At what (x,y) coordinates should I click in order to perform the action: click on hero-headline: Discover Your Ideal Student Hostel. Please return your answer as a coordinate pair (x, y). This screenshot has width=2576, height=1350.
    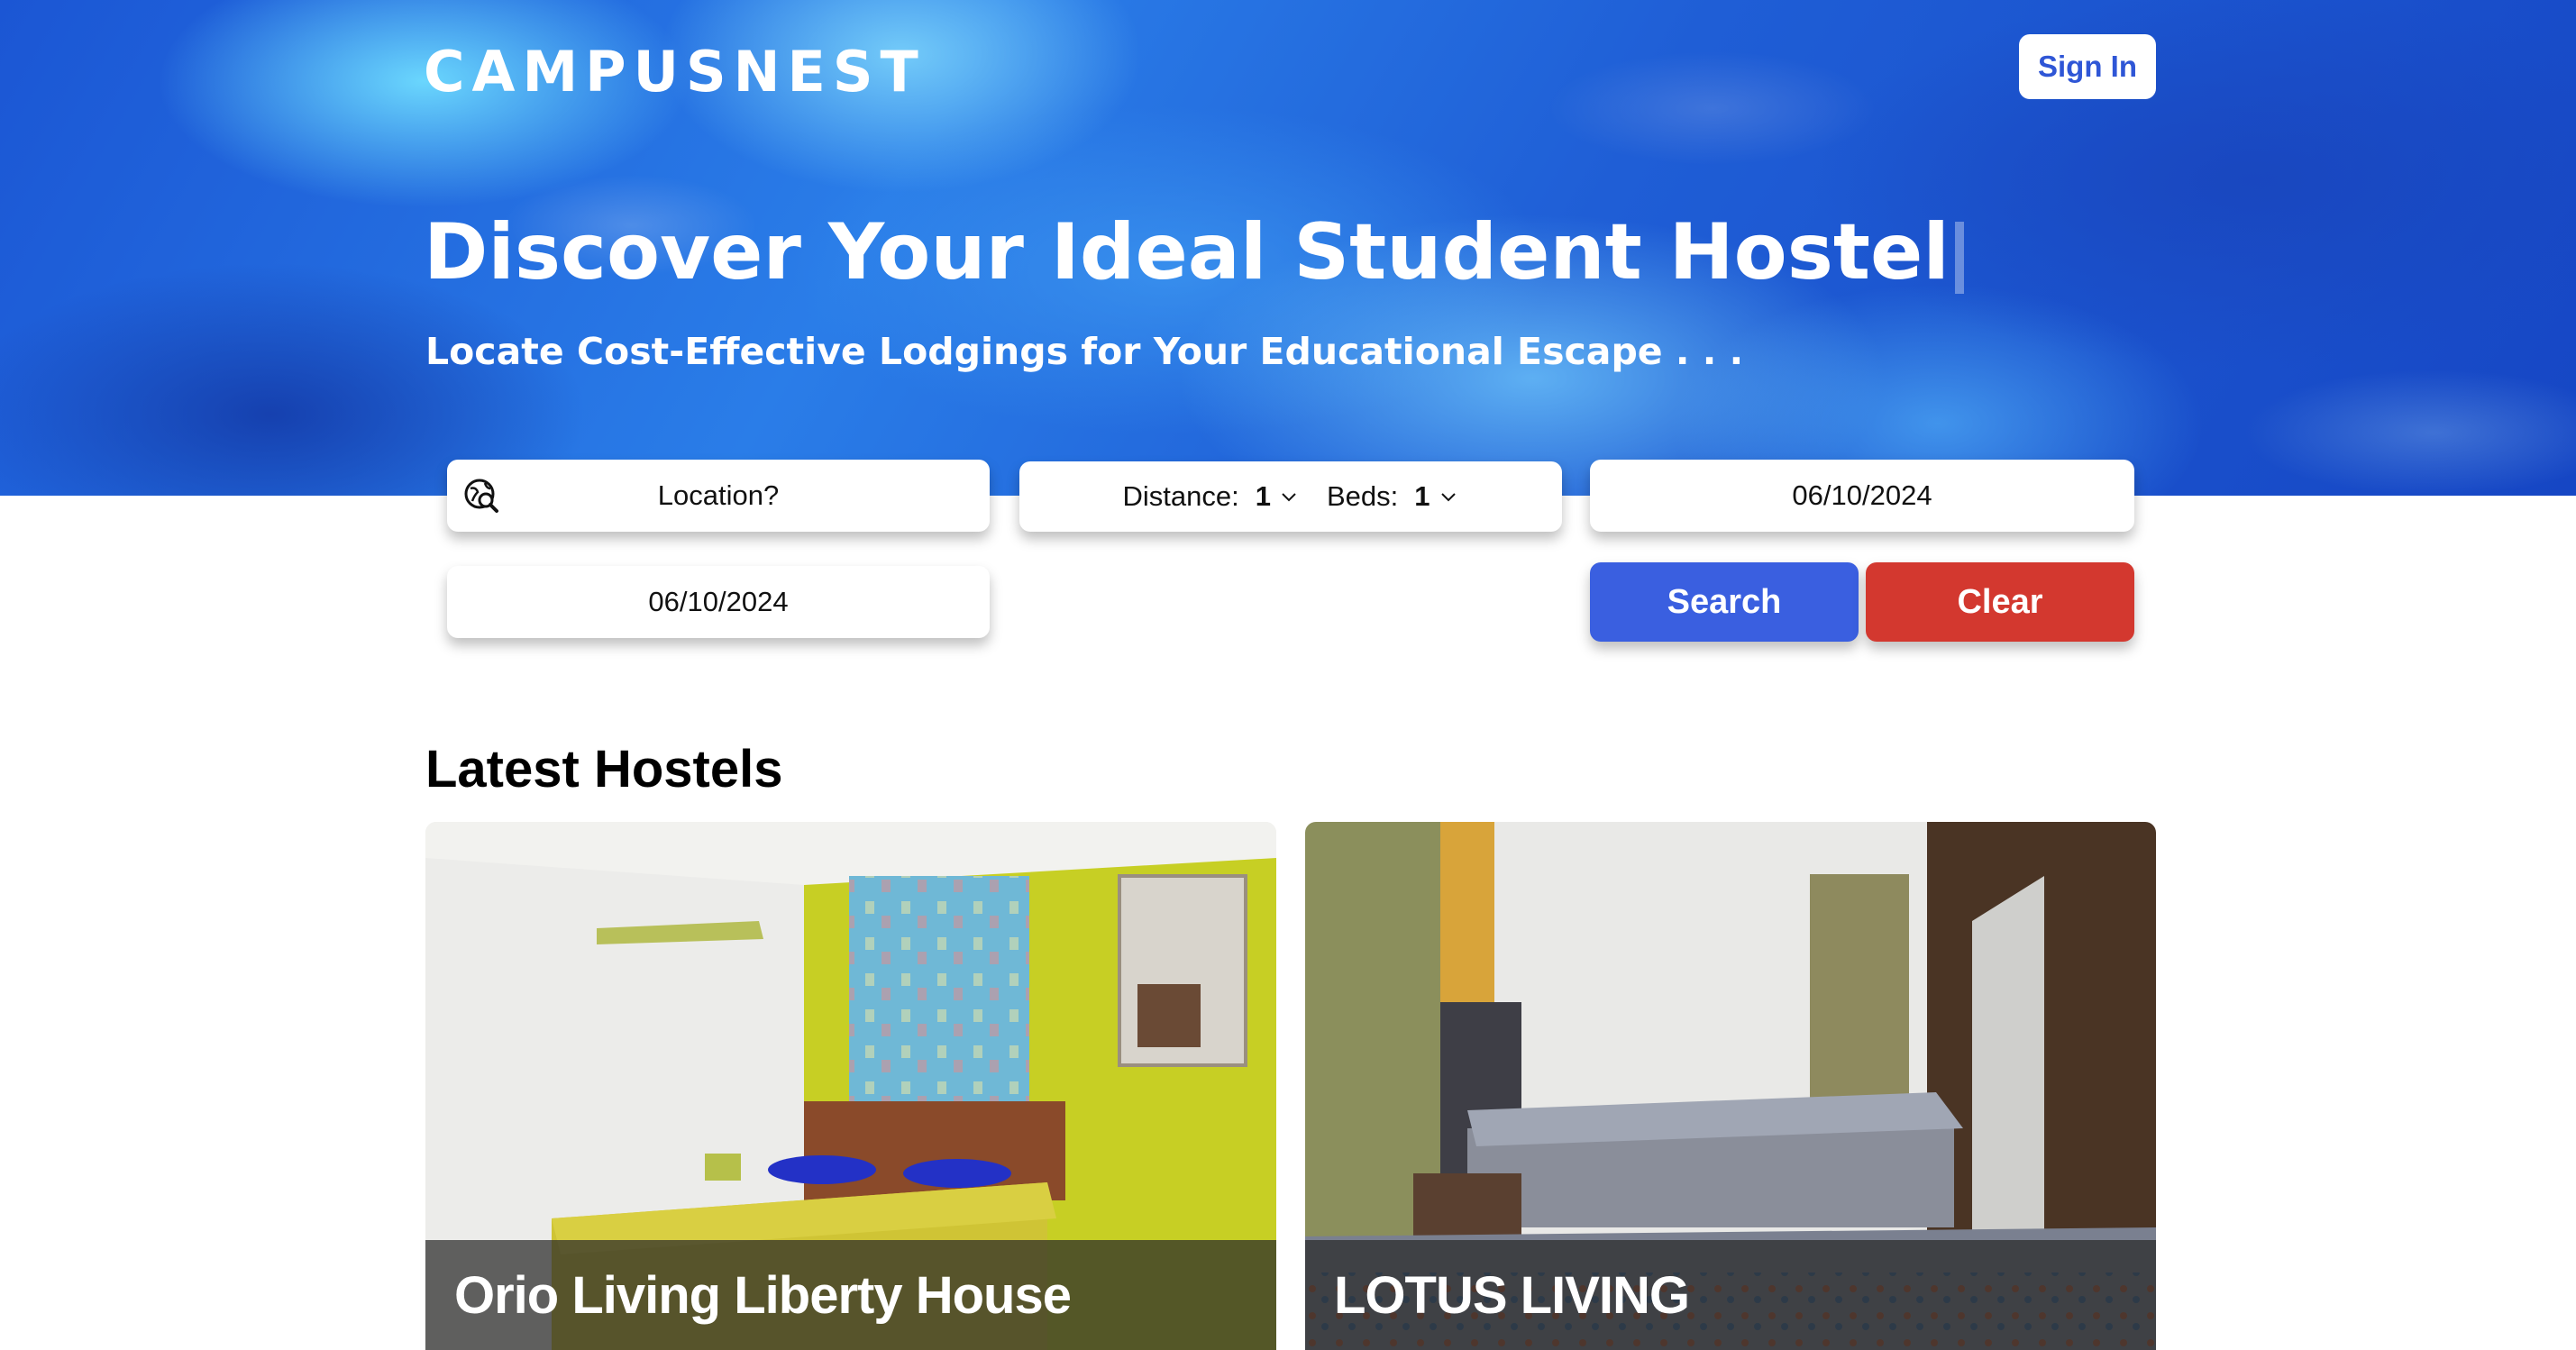
    Looking at the image, I should click on (1194, 252).